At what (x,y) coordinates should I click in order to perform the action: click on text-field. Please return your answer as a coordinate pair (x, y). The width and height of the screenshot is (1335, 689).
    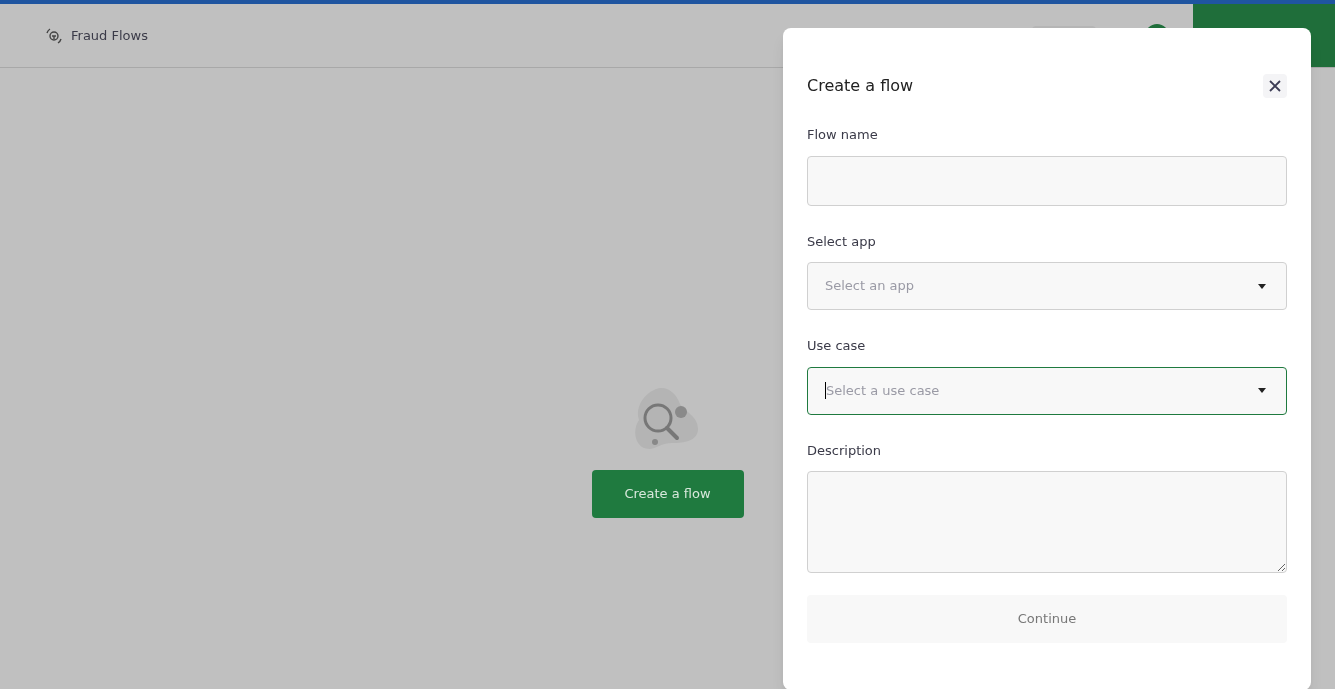
    Looking at the image, I should click on (1047, 180).